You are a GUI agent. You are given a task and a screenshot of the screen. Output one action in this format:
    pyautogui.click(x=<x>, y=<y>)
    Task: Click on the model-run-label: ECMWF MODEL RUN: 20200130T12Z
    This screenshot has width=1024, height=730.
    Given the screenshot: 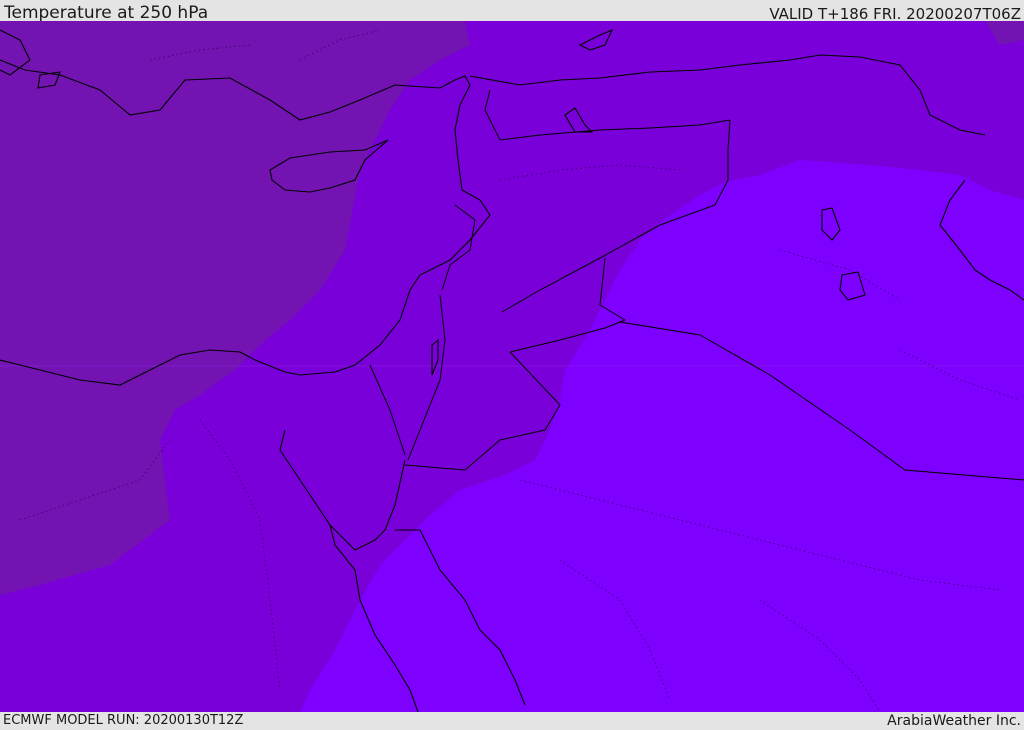 What is the action you would take?
    pyautogui.click(x=123, y=720)
    